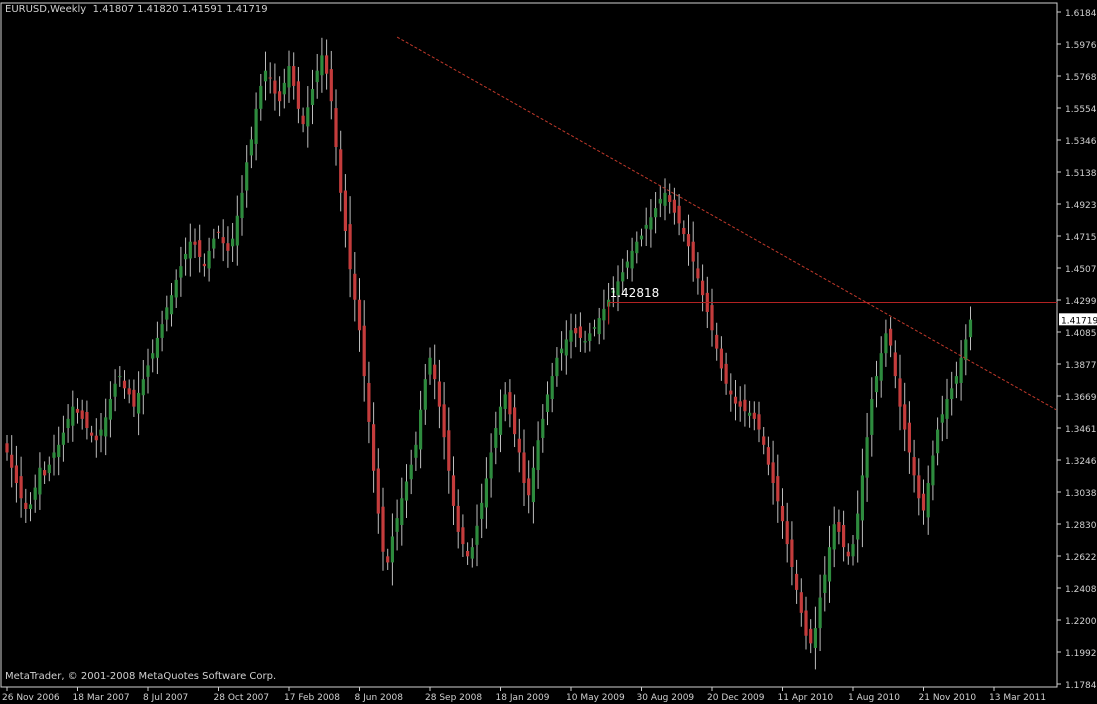 This screenshot has width=1097, height=704. Describe the element at coordinates (1081, 206) in the screenshot. I see `y-tick-label: 1.49235` at that location.